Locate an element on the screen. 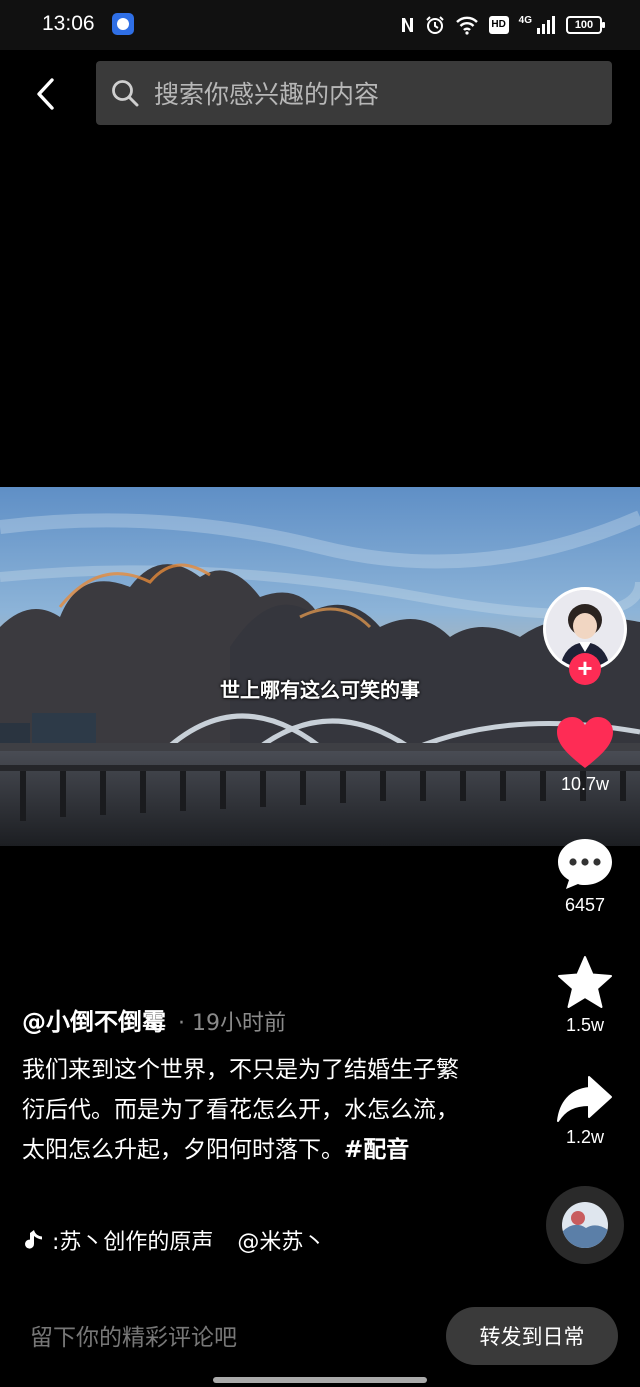 This screenshot has width=640, height=1387. share-to-daily-button: 转发到日常 is located at coordinates (532, 1336).